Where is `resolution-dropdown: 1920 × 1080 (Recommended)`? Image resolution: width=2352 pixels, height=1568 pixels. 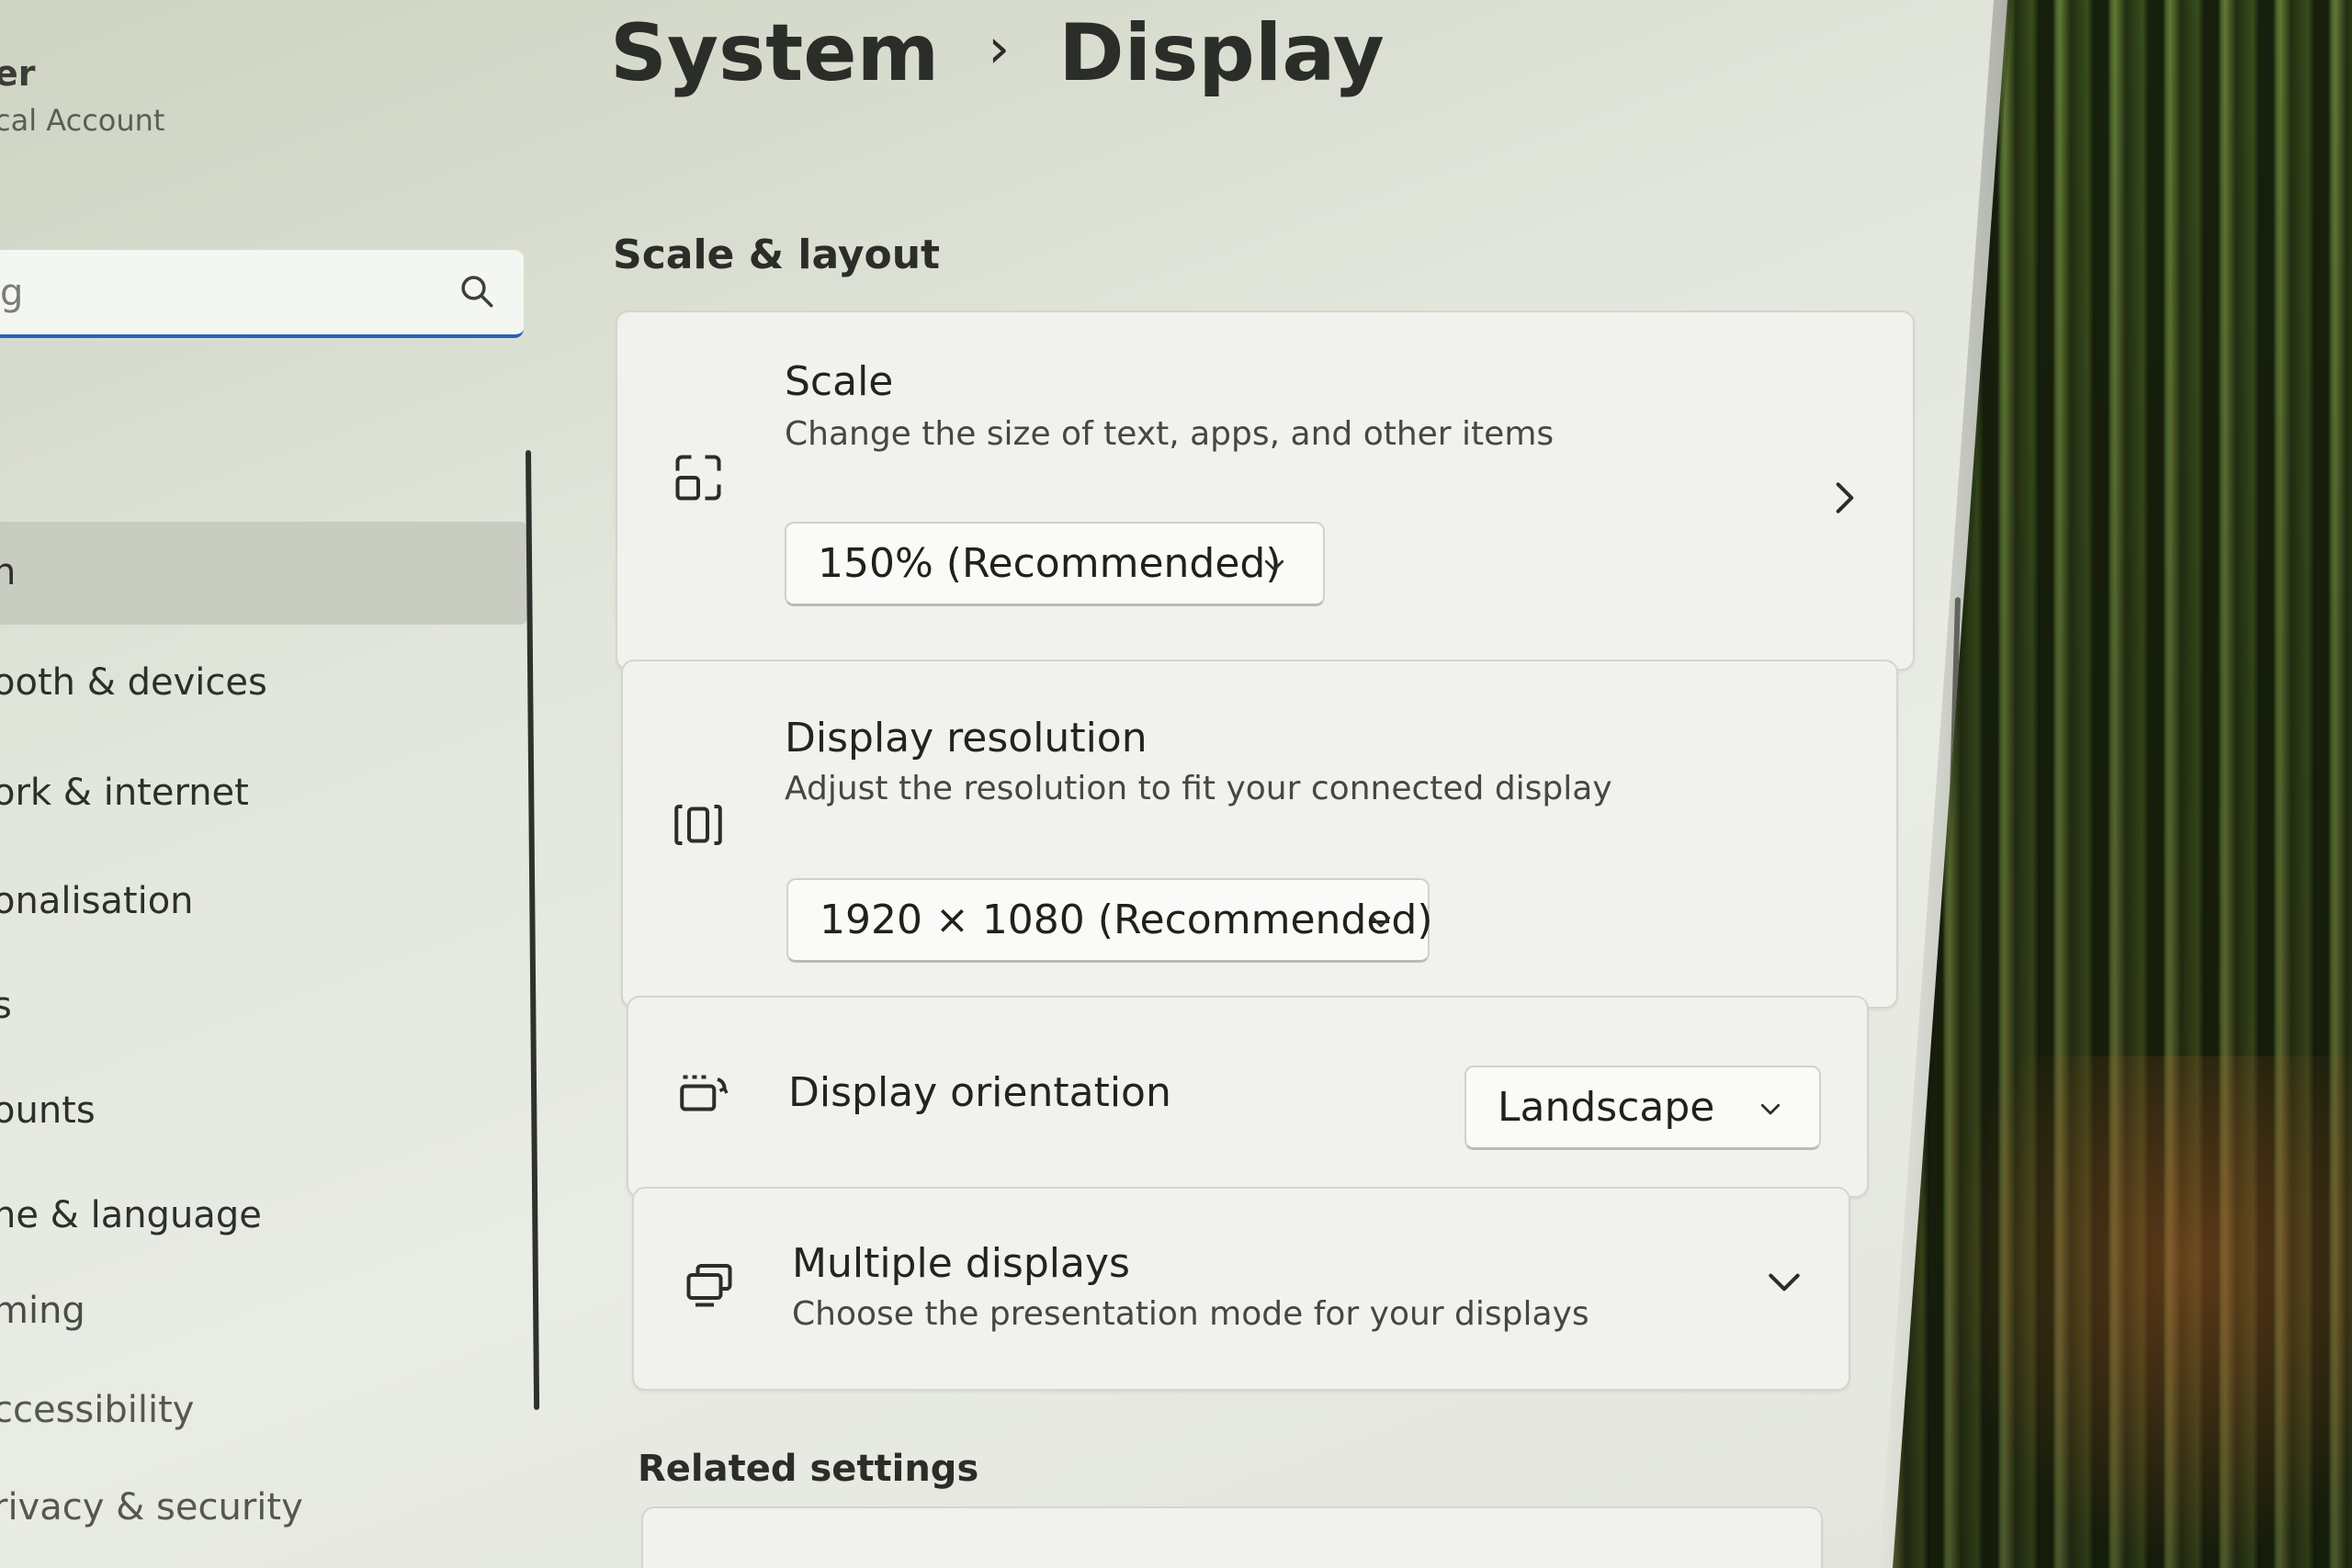 resolution-dropdown: 1920 × 1080 (Recommended) is located at coordinates (1109, 920).